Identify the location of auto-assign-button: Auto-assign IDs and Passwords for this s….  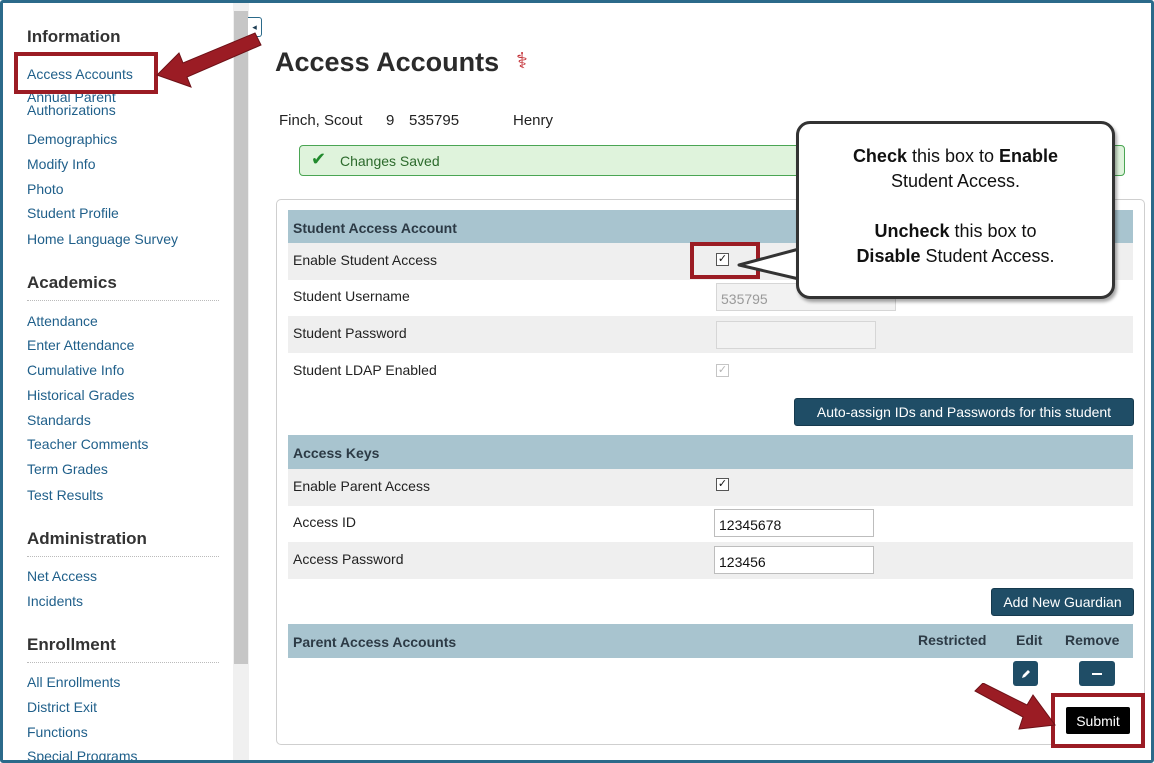
(964, 412).